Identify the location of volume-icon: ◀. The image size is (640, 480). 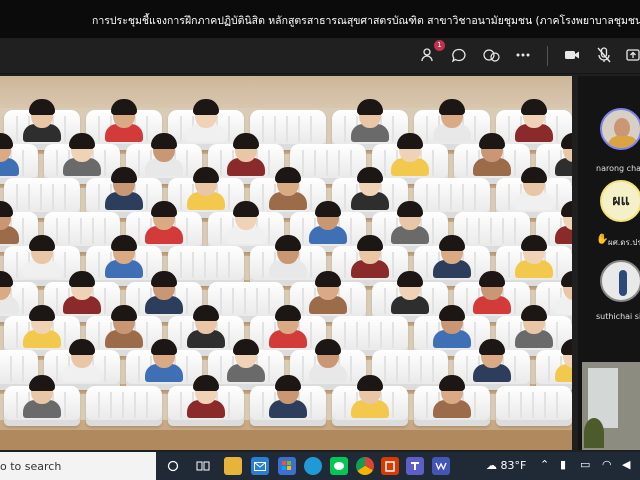
(626, 464).